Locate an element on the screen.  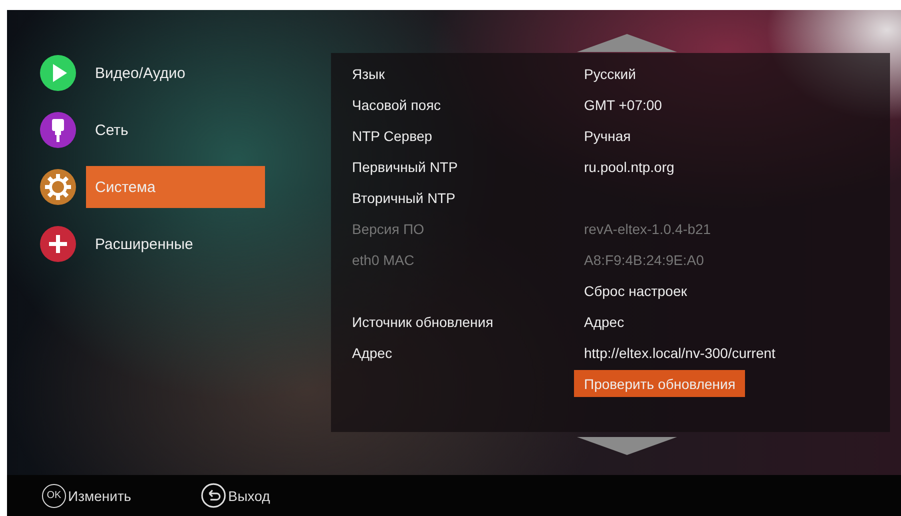
setting-value: http://eltex.local/nv-300/current is located at coordinates (680, 352).